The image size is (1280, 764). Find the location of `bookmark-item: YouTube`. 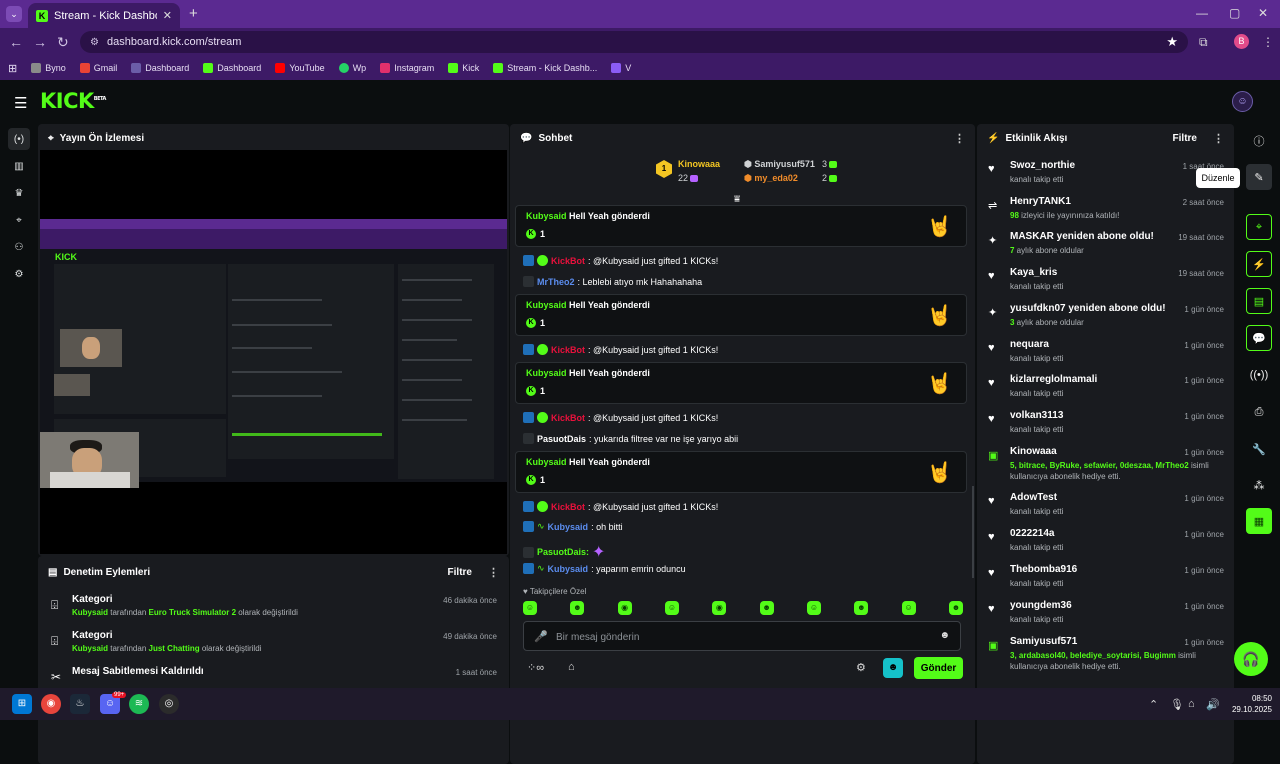

bookmark-item: YouTube is located at coordinates (300, 68).